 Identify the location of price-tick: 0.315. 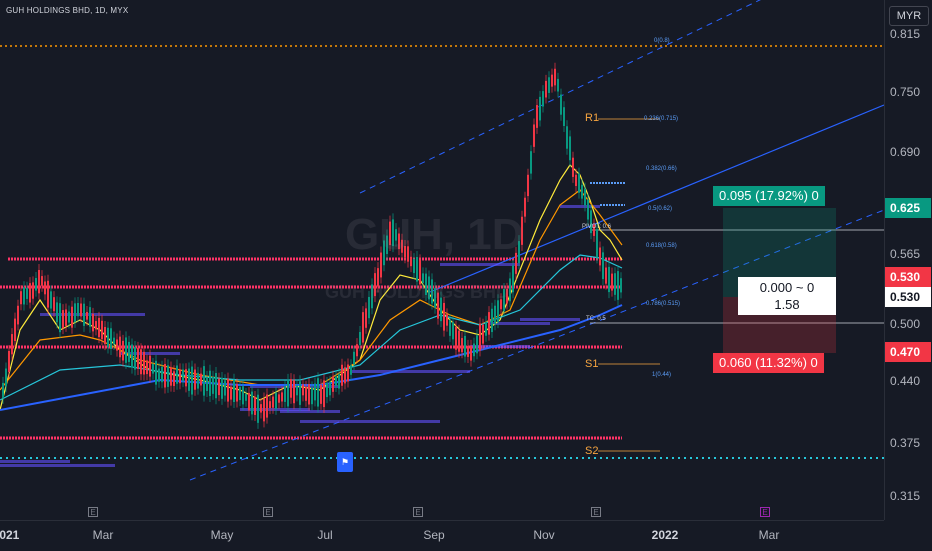
(905, 496).